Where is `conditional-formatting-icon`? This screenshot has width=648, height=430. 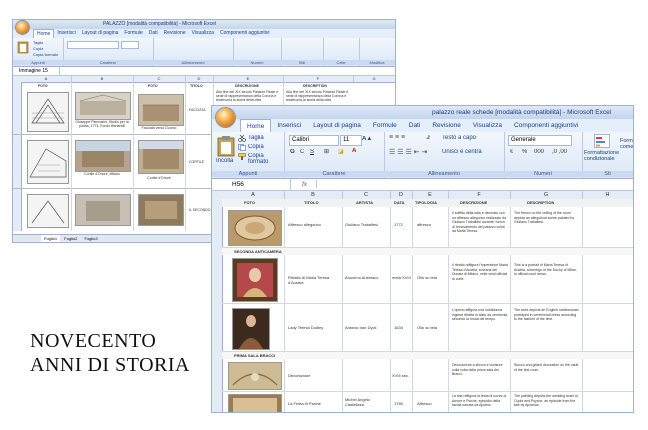 conditional-formatting-icon is located at coordinates (602, 141).